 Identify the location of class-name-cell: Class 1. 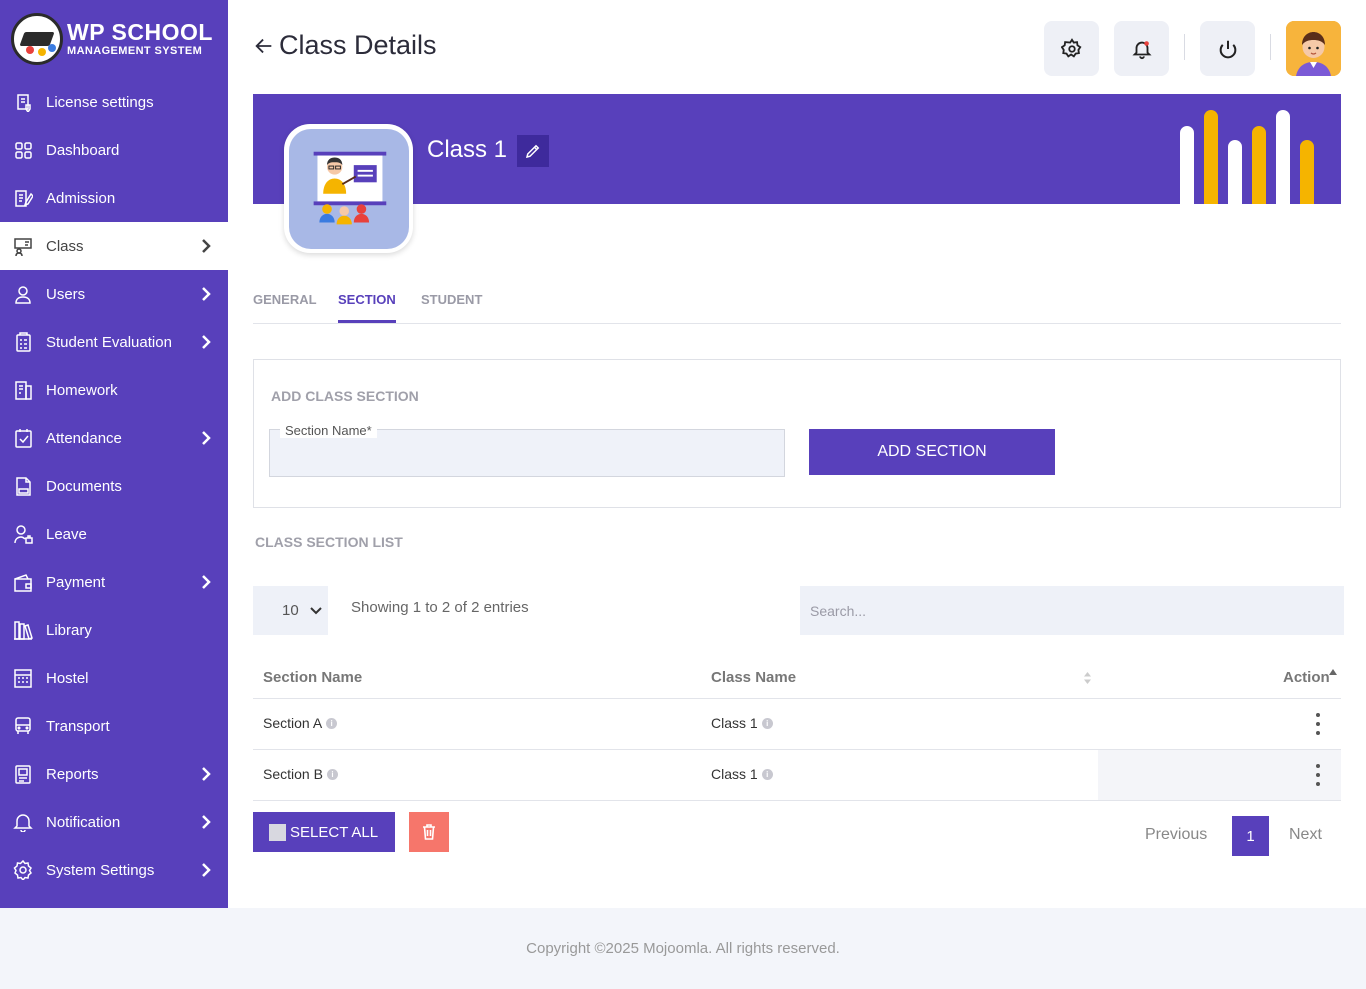
(734, 723).